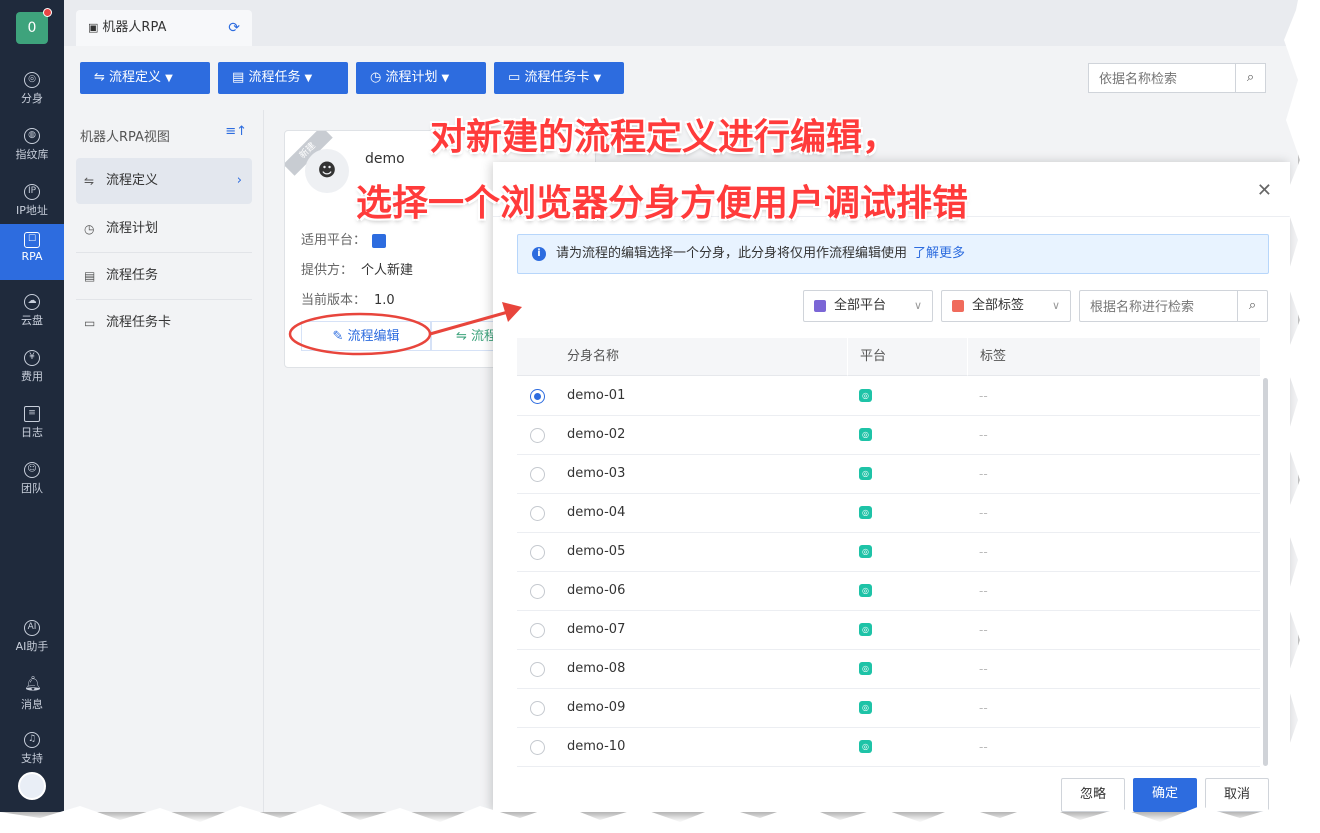  Describe the element at coordinates (33, 684) in the screenshot. I see `bell-icon: 🔔︎` at that location.